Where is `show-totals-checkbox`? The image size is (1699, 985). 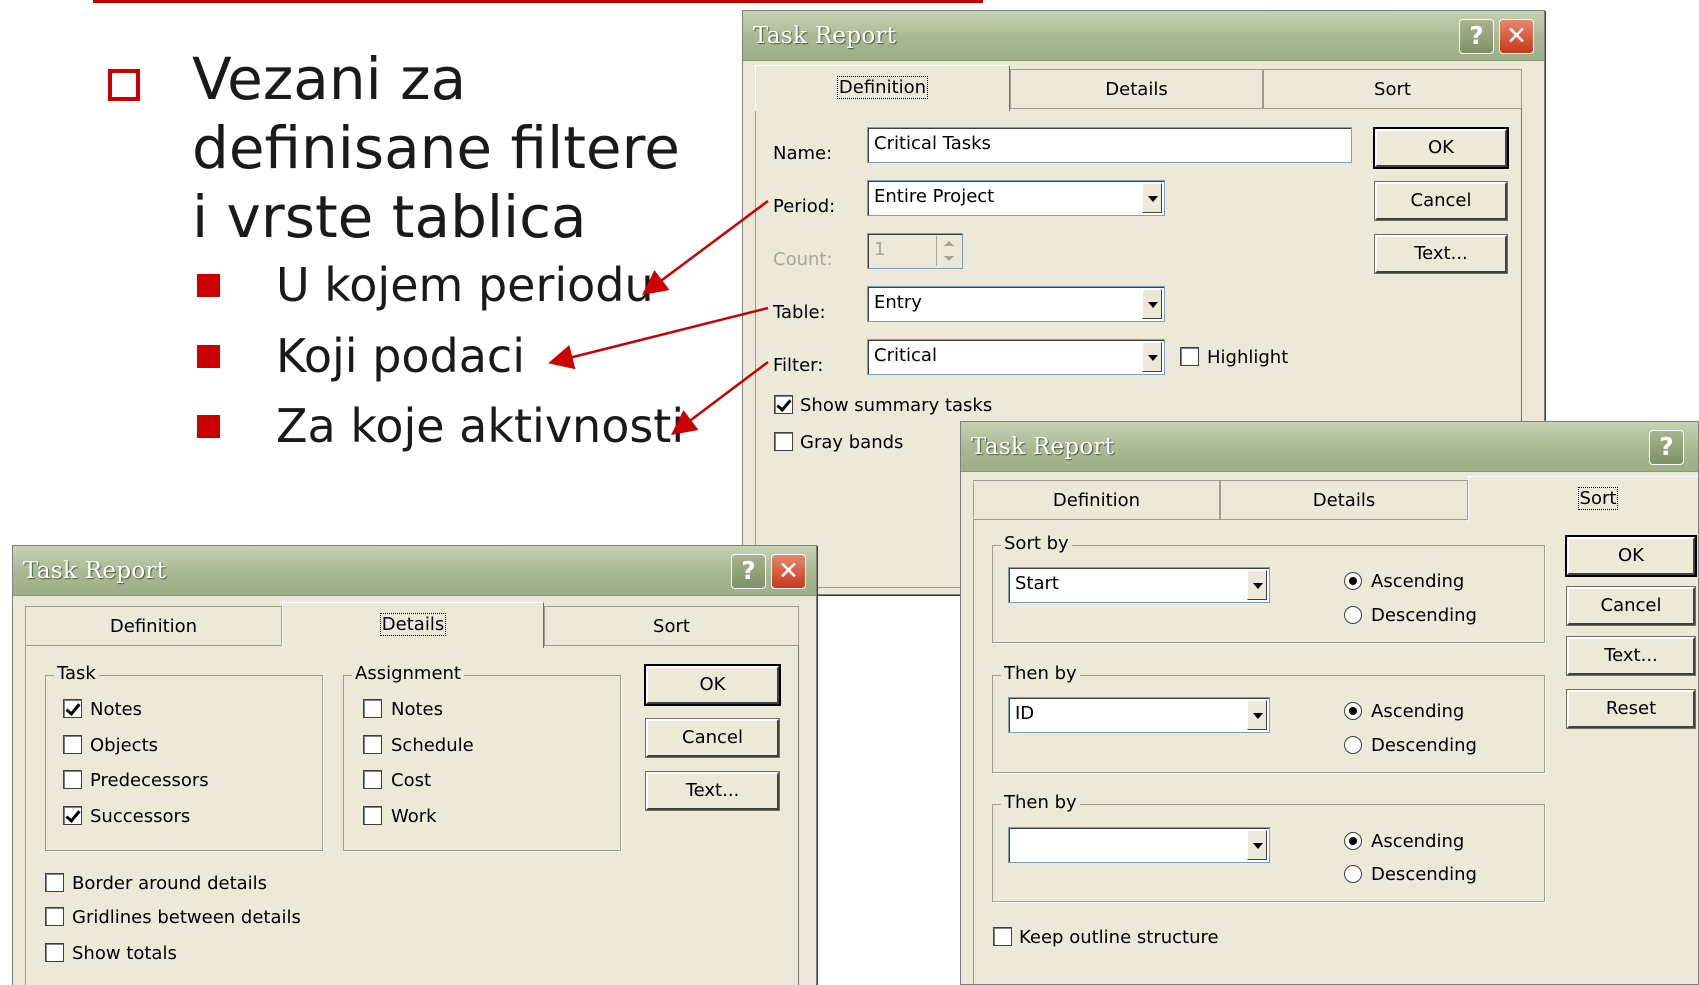 show-totals-checkbox is located at coordinates (54, 952).